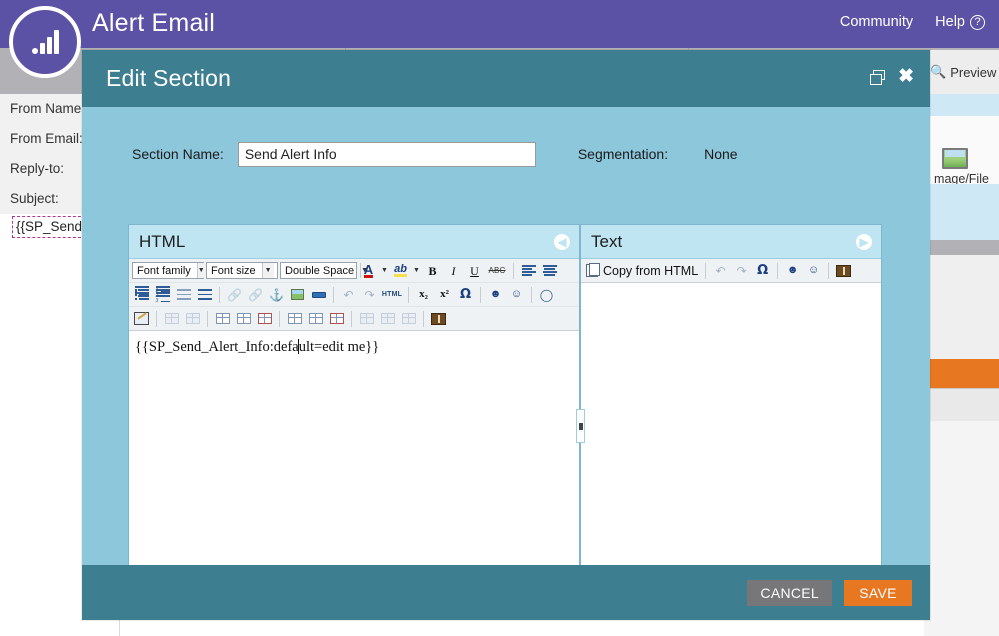  I want to click on magnifier-icon: 🔍, so click(938, 71).